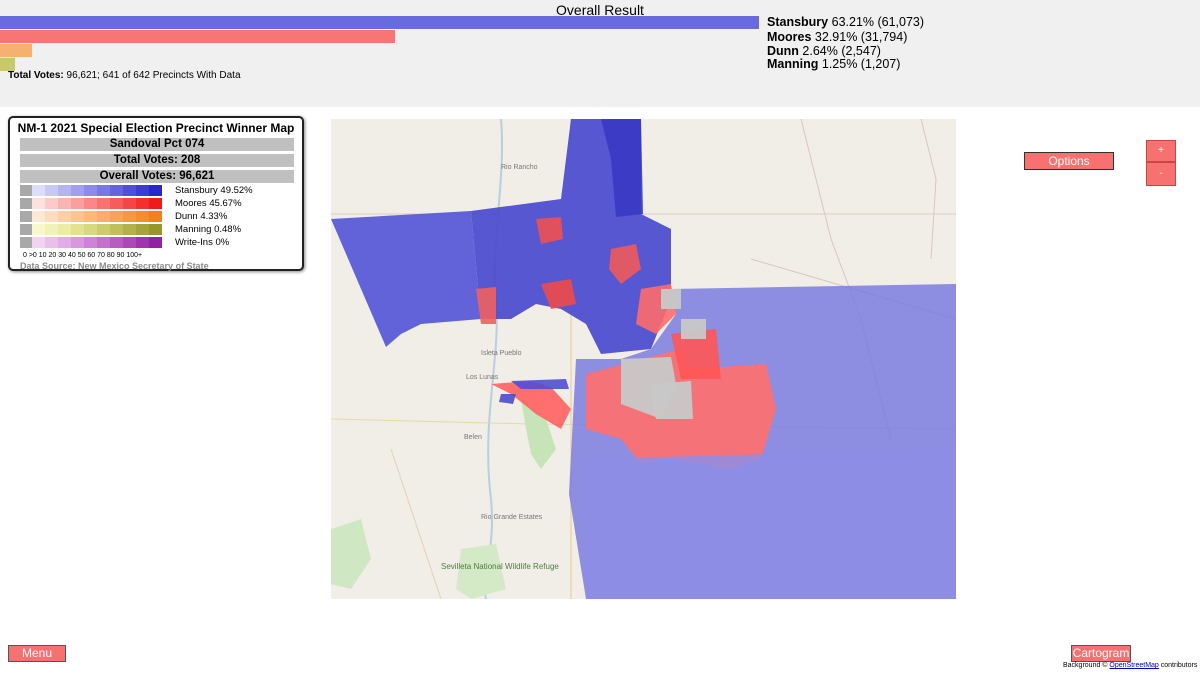 This screenshot has width=1200, height=675. What do you see at coordinates (501, 353) in the screenshot?
I see `place-label: Isleta Pueblo` at bounding box center [501, 353].